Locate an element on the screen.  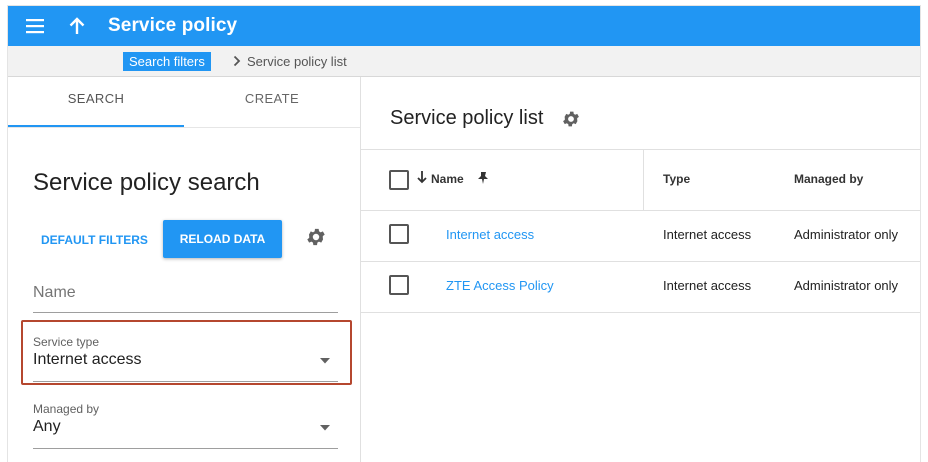
breadcrumb-current: Service policy list is located at coordinates (297, 61).